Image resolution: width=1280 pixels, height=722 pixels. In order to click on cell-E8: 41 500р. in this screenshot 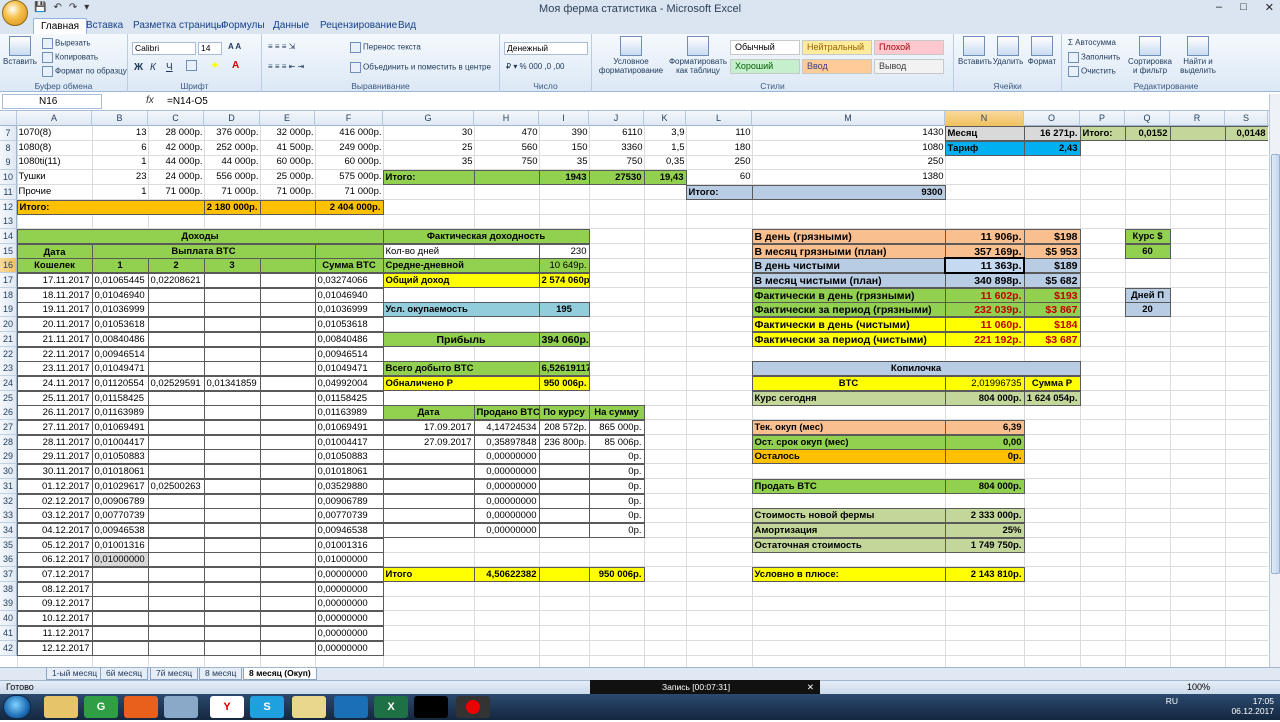, I will do `click(288, 148)`.